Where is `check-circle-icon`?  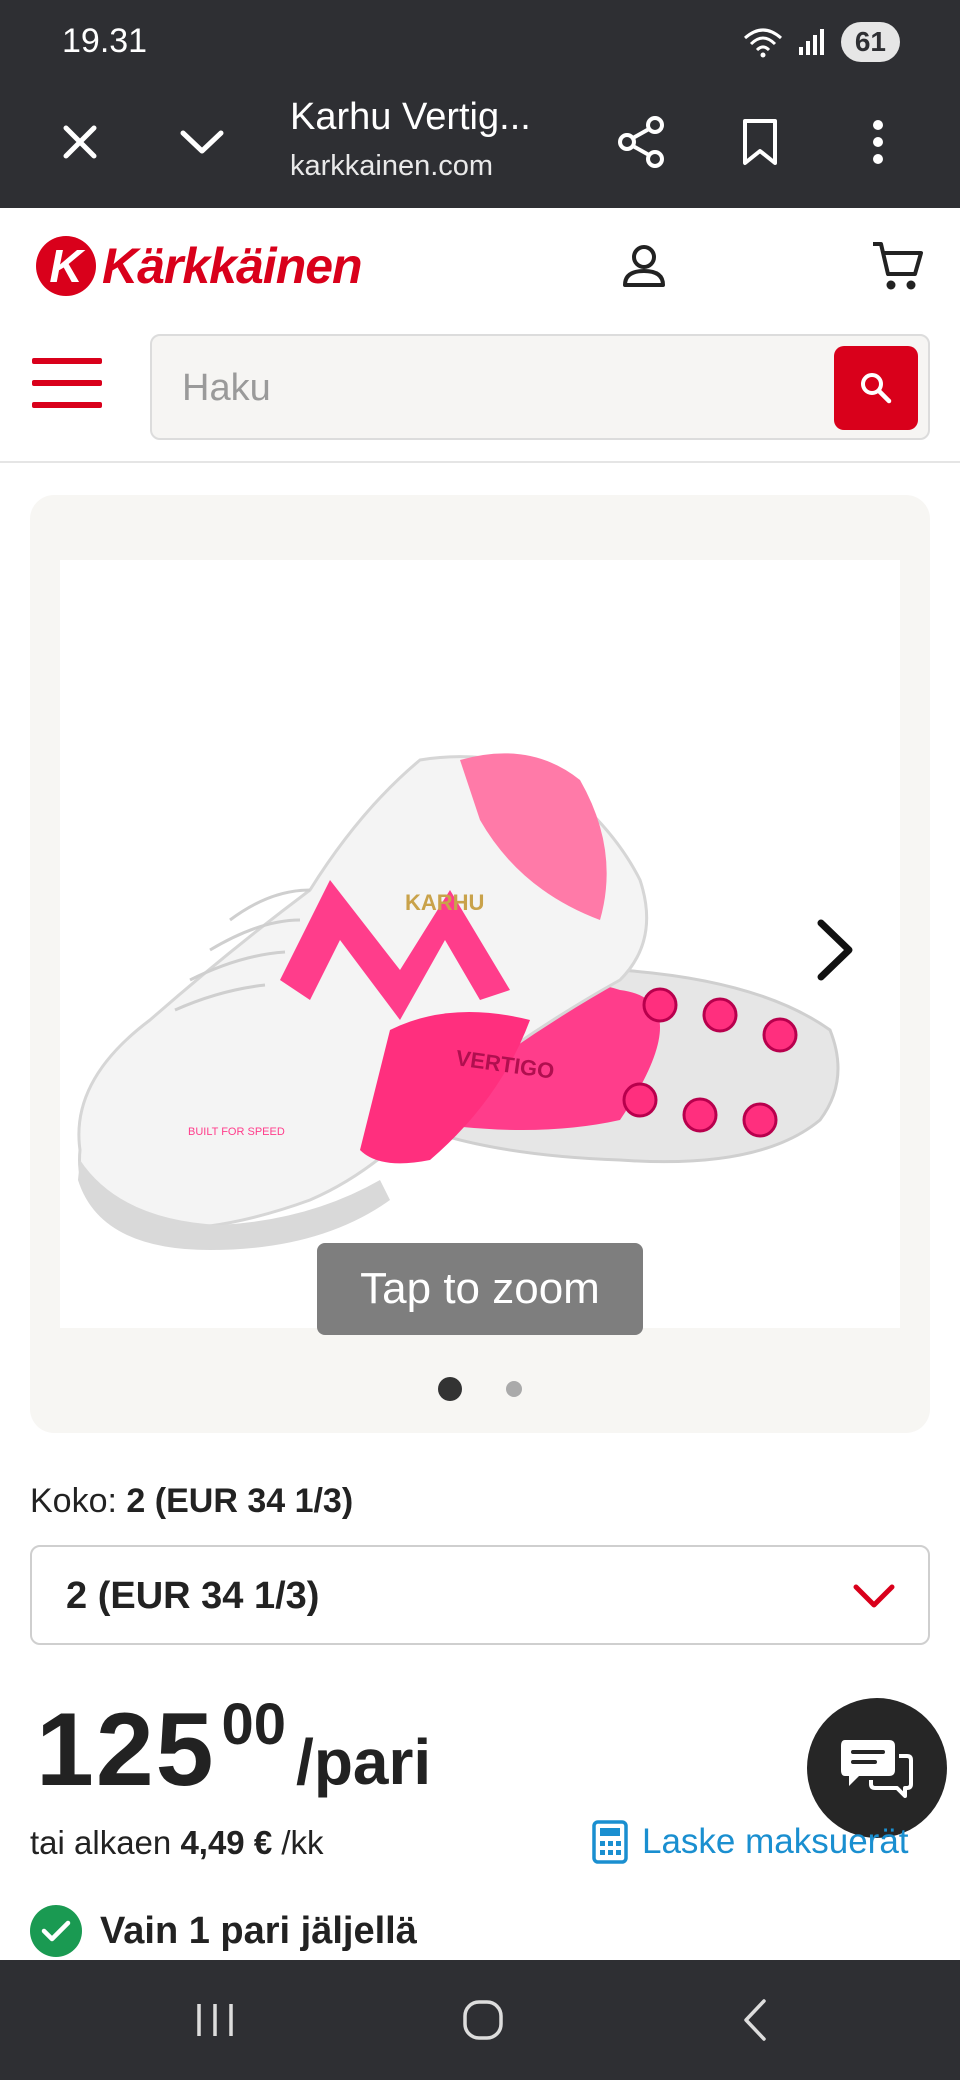 check-circle-icon is located at coordinates (56, 1931).